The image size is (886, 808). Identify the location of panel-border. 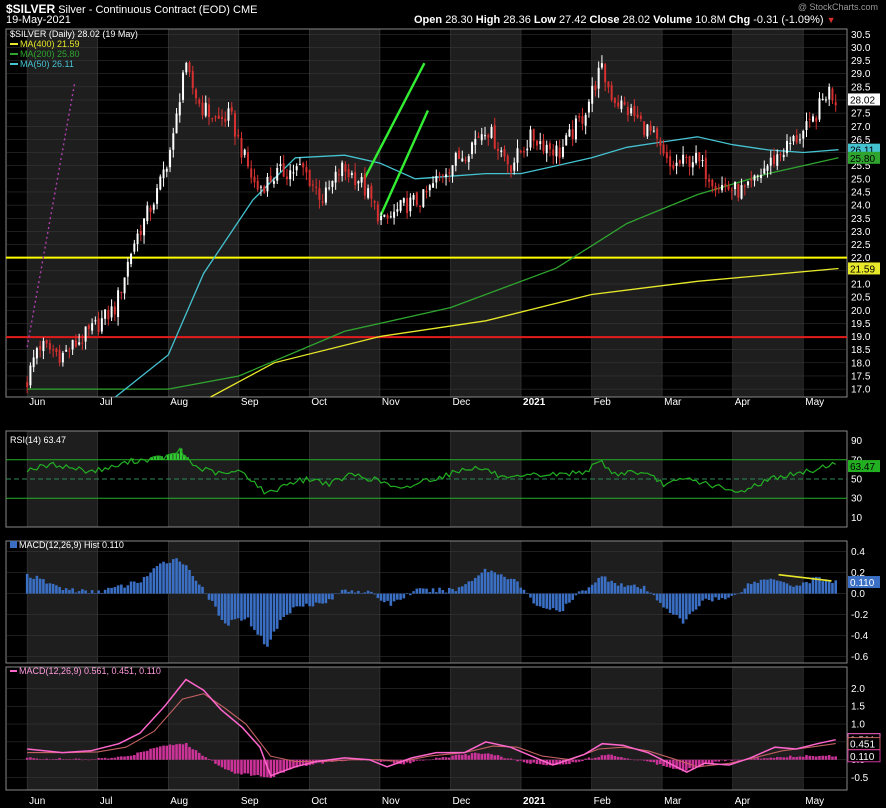
(426, 728).